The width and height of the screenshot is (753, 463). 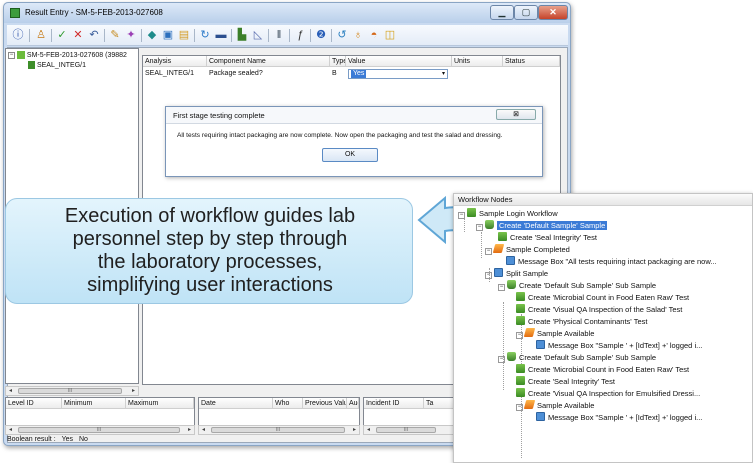 What do you see at coordinates (288, 403) in the screenshot?
I see `col-header-who: Who` at bounding box center [288, 403].